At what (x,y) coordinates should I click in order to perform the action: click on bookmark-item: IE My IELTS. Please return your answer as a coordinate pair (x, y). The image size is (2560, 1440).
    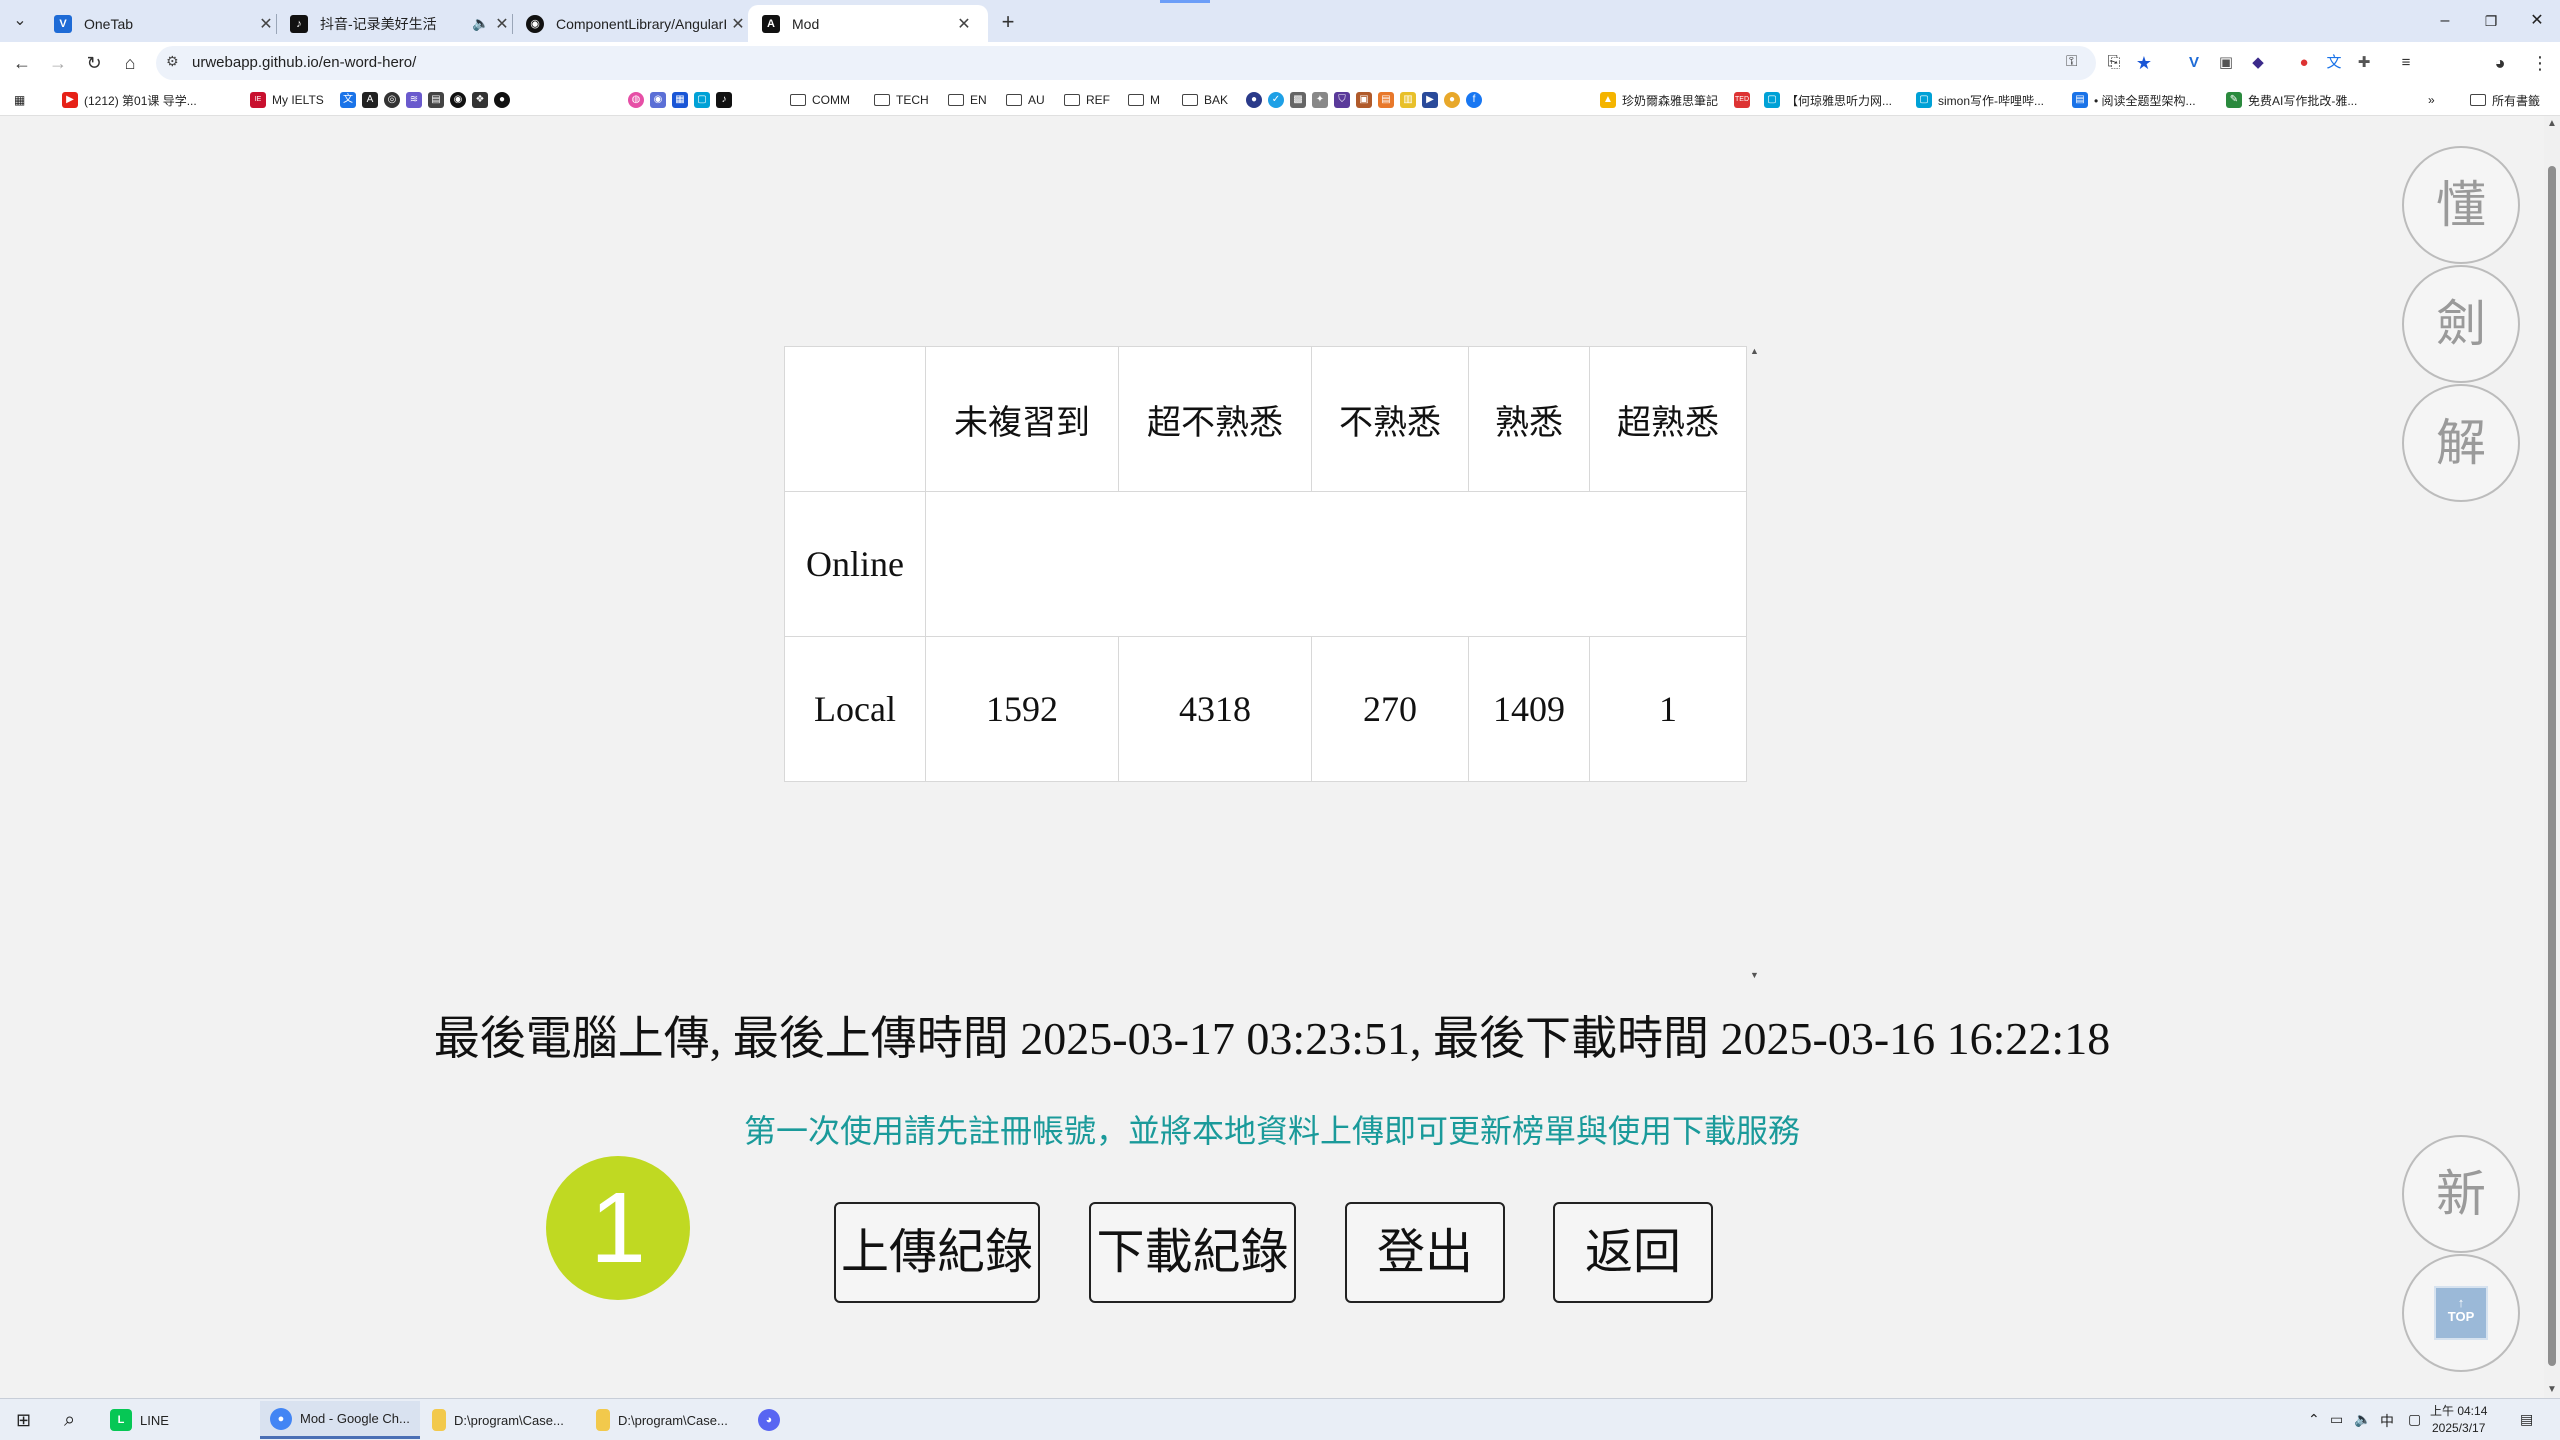
    Looking at the image, I should click on (287, 100).